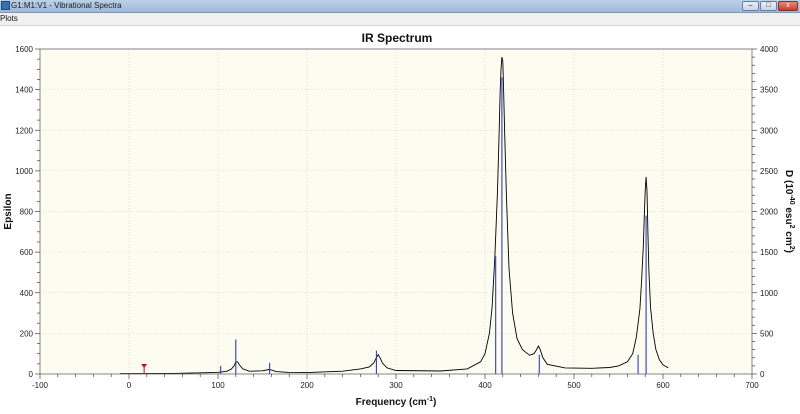 This screenshot has height=414, width=800. I want to click on x-tick-label: 300, so click(396, 385).